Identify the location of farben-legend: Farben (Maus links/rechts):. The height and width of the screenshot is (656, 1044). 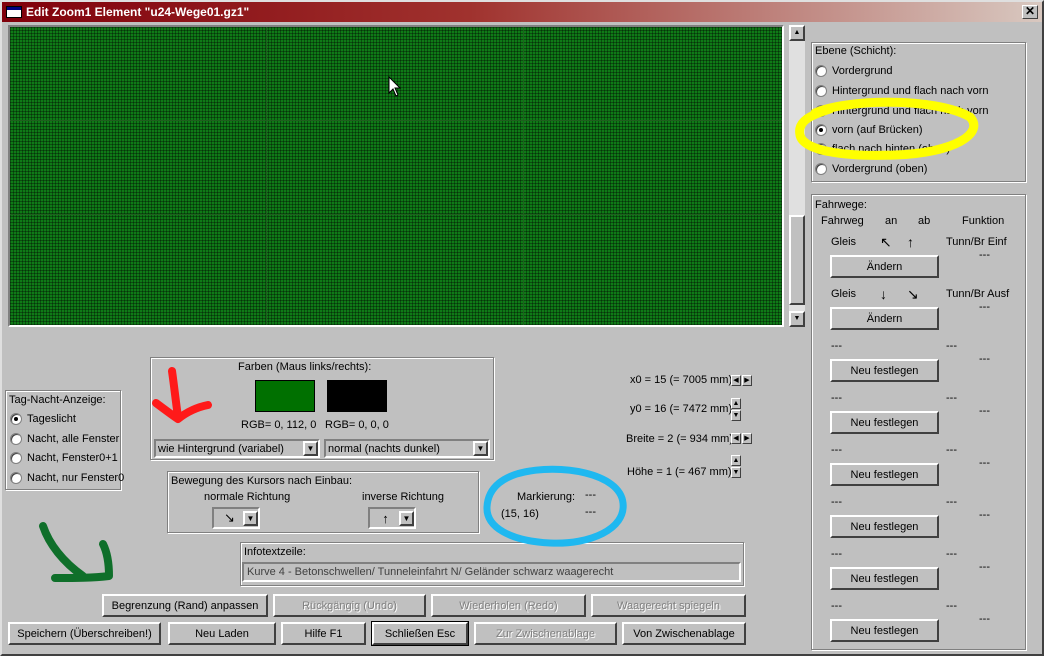
(305, 367).